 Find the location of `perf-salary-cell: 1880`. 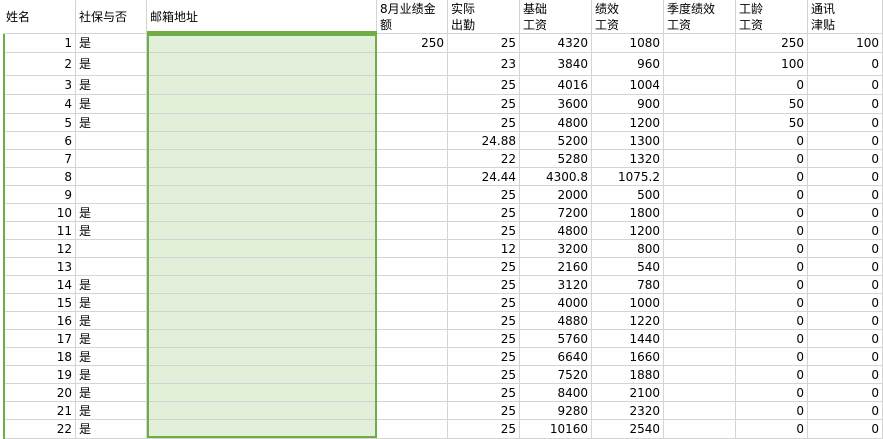

perf-salary-cell: 1880 is located at coordinates (628, 375).